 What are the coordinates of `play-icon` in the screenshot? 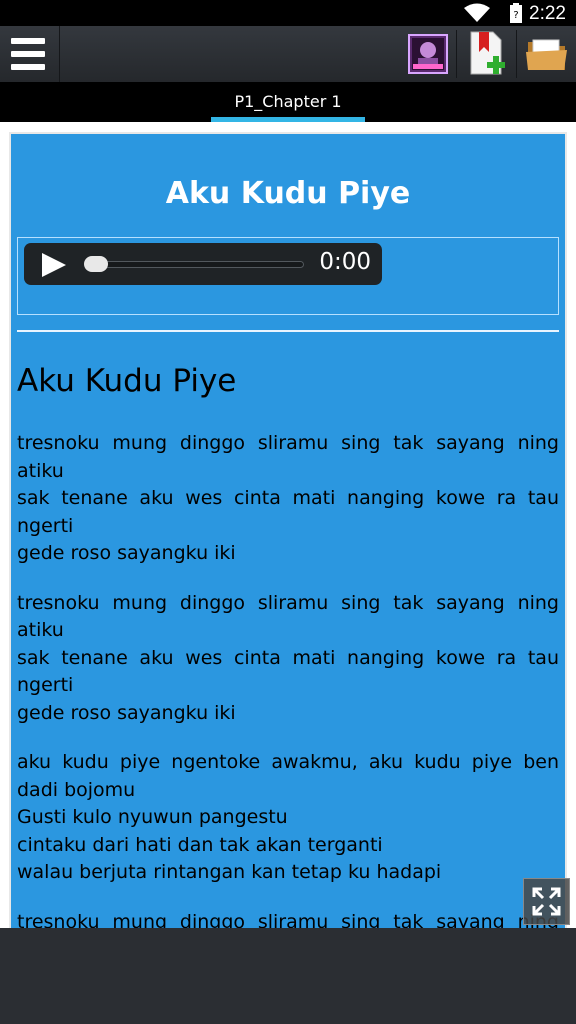 It's located at (54, 265).